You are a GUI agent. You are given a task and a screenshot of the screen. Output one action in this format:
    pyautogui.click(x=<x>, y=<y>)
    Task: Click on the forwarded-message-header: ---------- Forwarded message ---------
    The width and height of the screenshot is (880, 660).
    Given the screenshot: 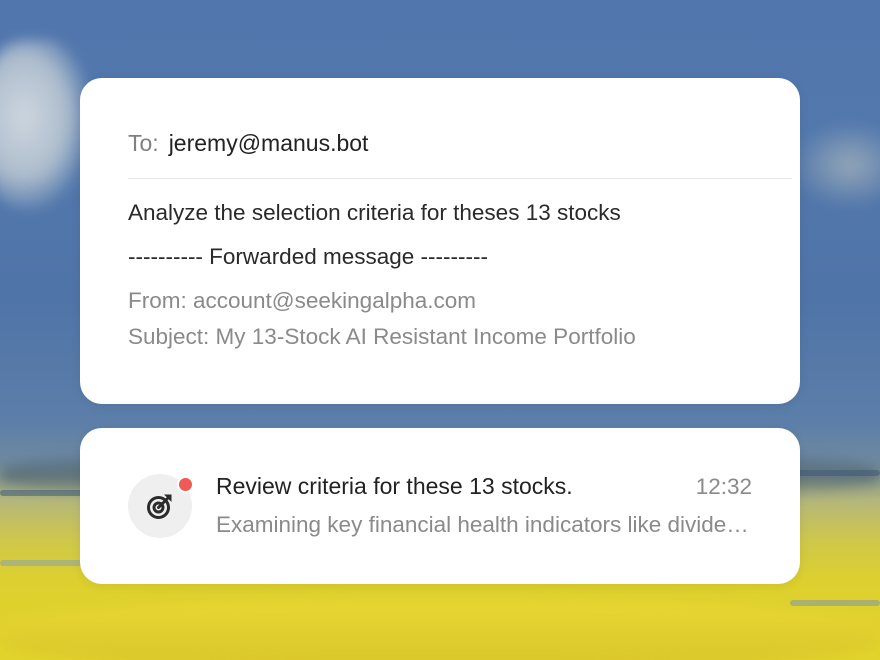 What is the action you would take?
    pyautogui.click(x=308, y=256)
    